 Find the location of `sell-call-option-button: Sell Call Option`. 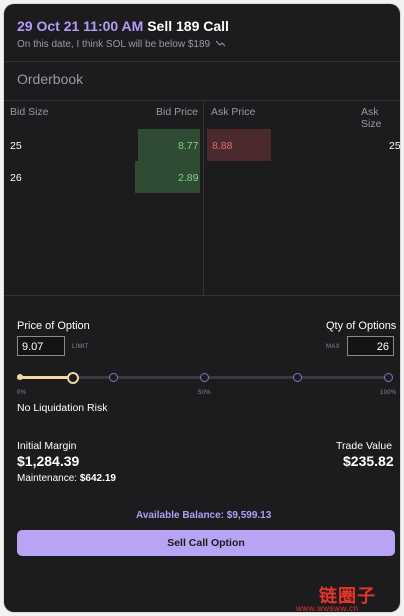

sell-call-option-button: Sell Call Option is located at coordinates (206, 543).